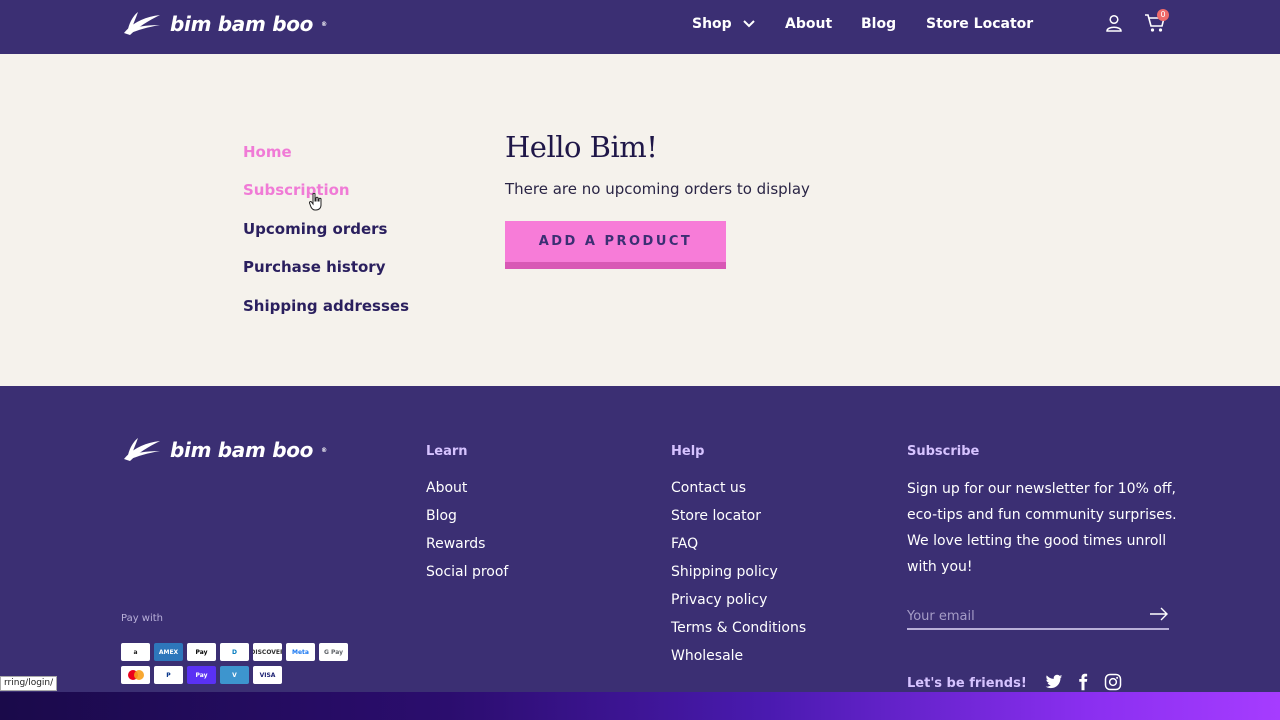  I want to click on facebook-icon, so click(1083, 682).